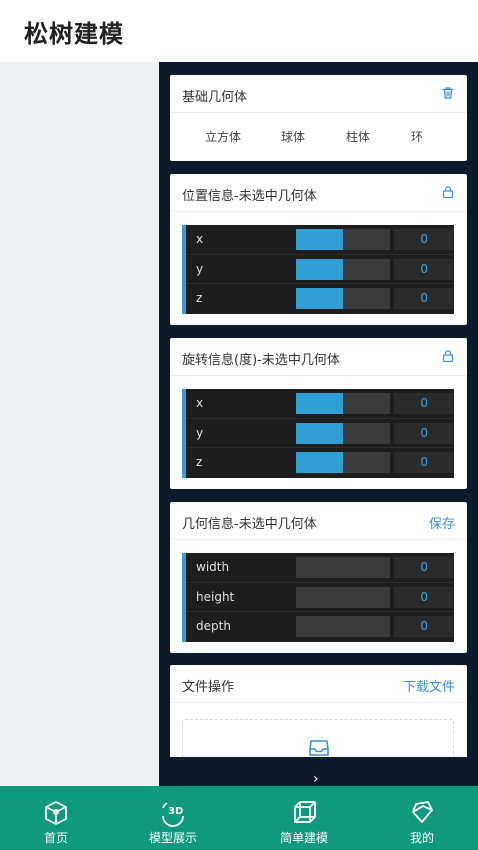 The height and width of the screenshot is (850, 478). What do you see at coordinates (305, 812) in the screenshot?
I see `cube-icon` at bounding box center [305, 812].